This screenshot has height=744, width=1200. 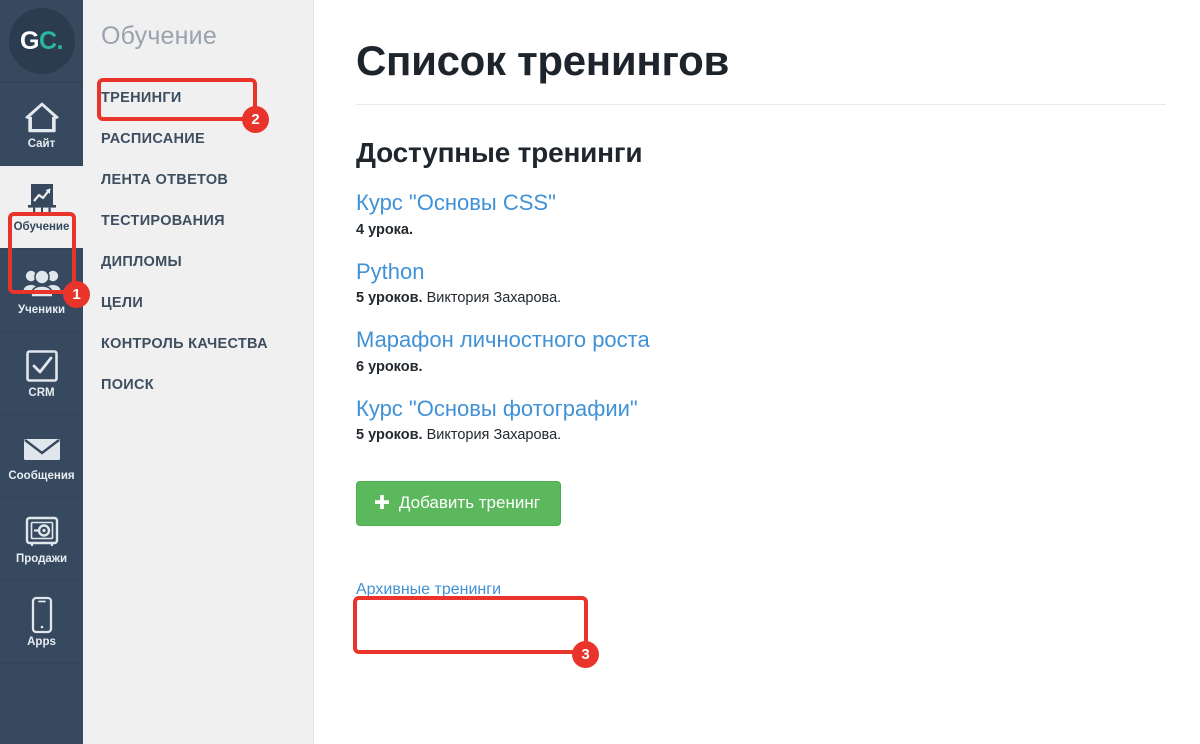 I want to click on archive-trainings-link: Архивные тренинги, so click(x=778, y=590).